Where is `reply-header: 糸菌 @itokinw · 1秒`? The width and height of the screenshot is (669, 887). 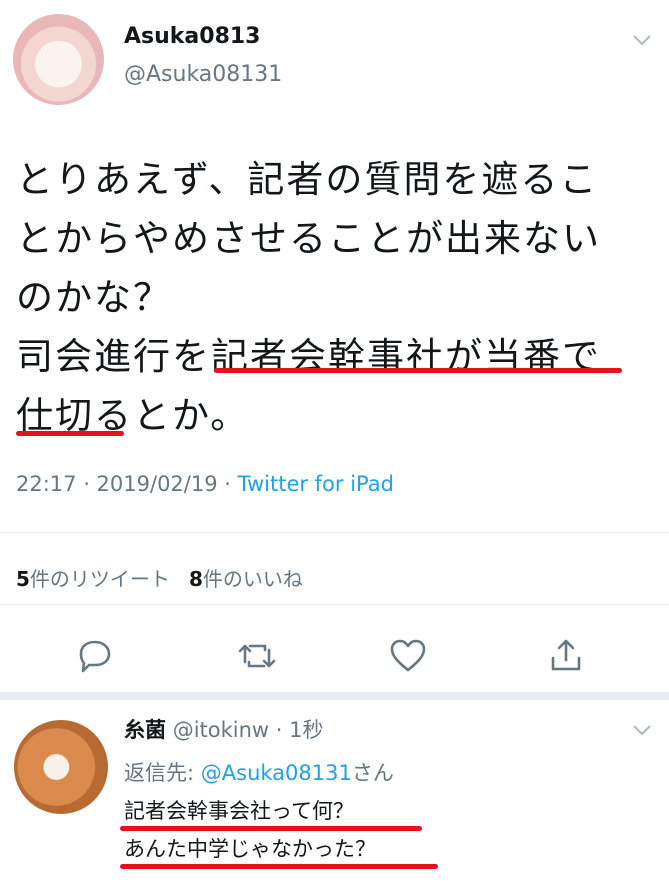
reply-header: 糸菌 @itokinw · 1秒 is located at coordinates (223, 729).